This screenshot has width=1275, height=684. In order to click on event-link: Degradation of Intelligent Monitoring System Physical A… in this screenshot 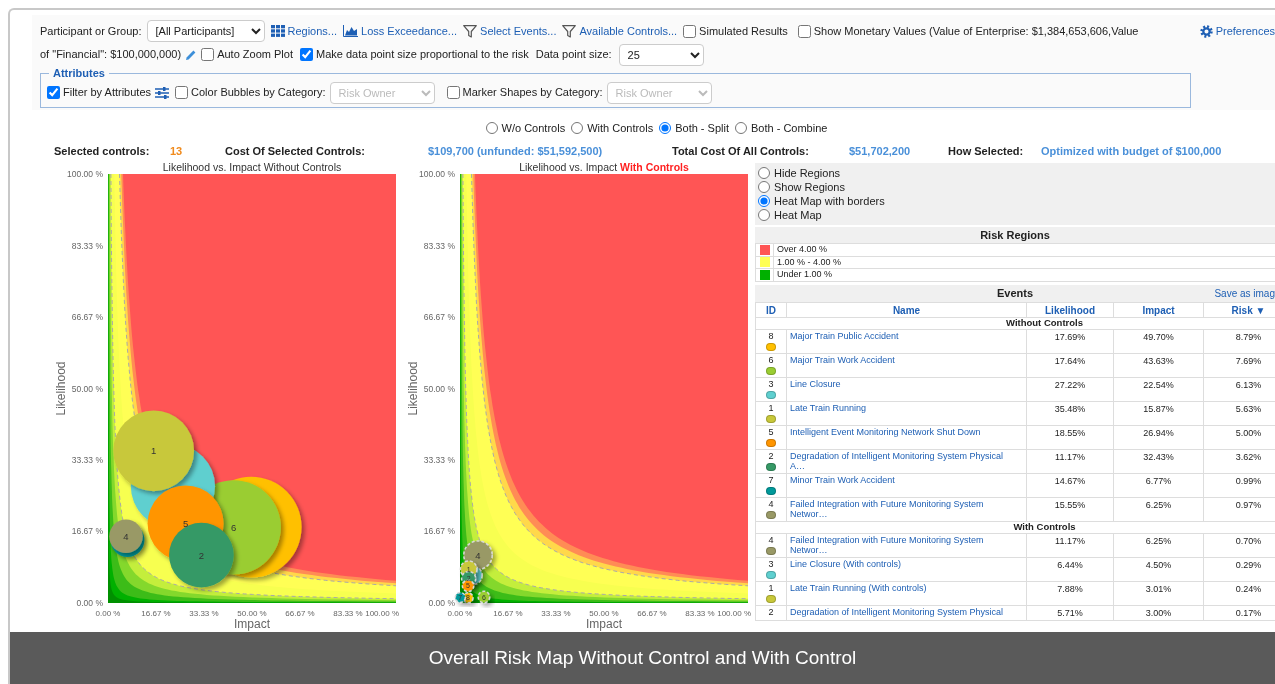, I will do `click(901, 460)`.